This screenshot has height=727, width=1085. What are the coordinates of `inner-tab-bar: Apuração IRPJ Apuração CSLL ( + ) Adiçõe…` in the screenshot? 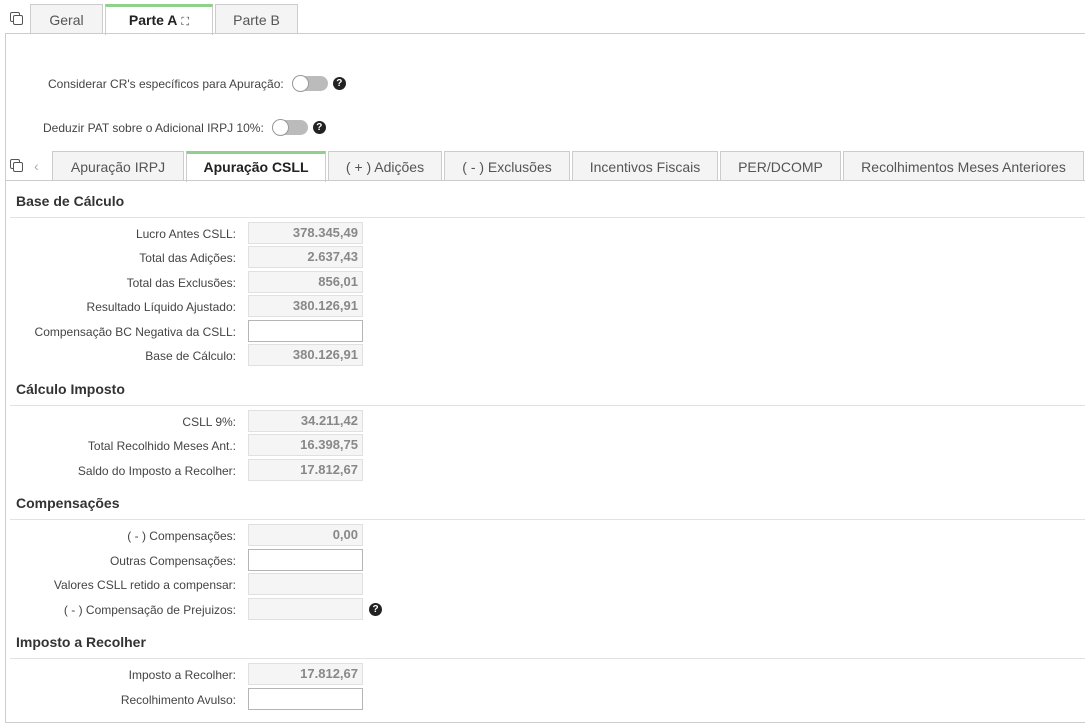 It's located at (542, 166).